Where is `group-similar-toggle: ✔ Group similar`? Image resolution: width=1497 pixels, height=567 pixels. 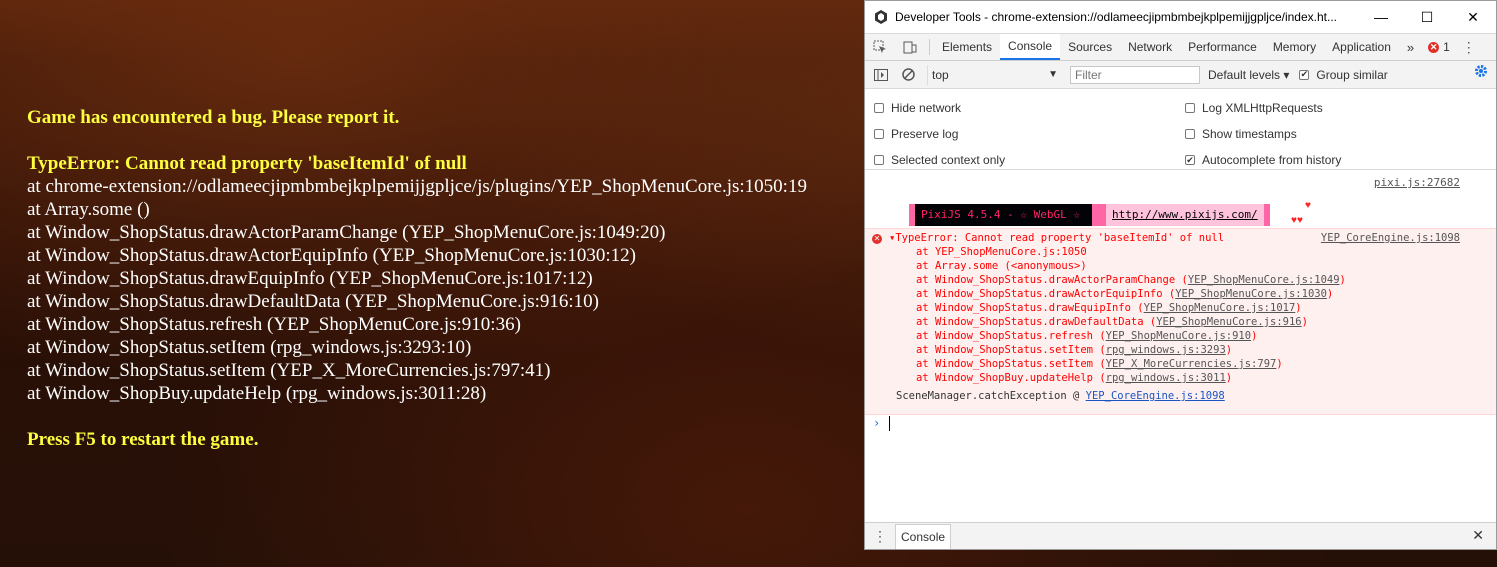
group-similar-toggle: ✔ Group similar is located at coordinates (1343, 74).